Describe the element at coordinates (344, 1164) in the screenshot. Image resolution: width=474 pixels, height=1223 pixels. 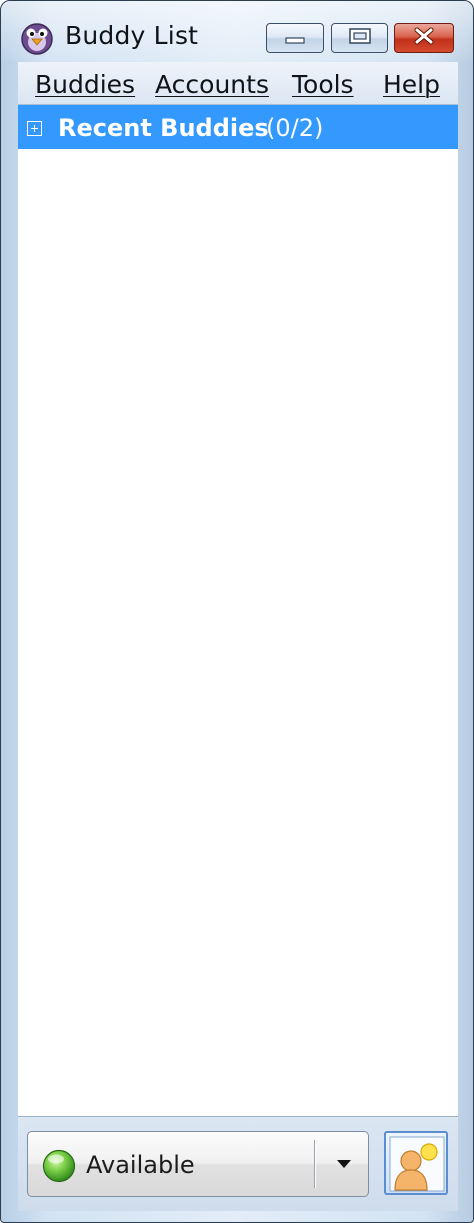
I see `chevron-down-icon` at that location.